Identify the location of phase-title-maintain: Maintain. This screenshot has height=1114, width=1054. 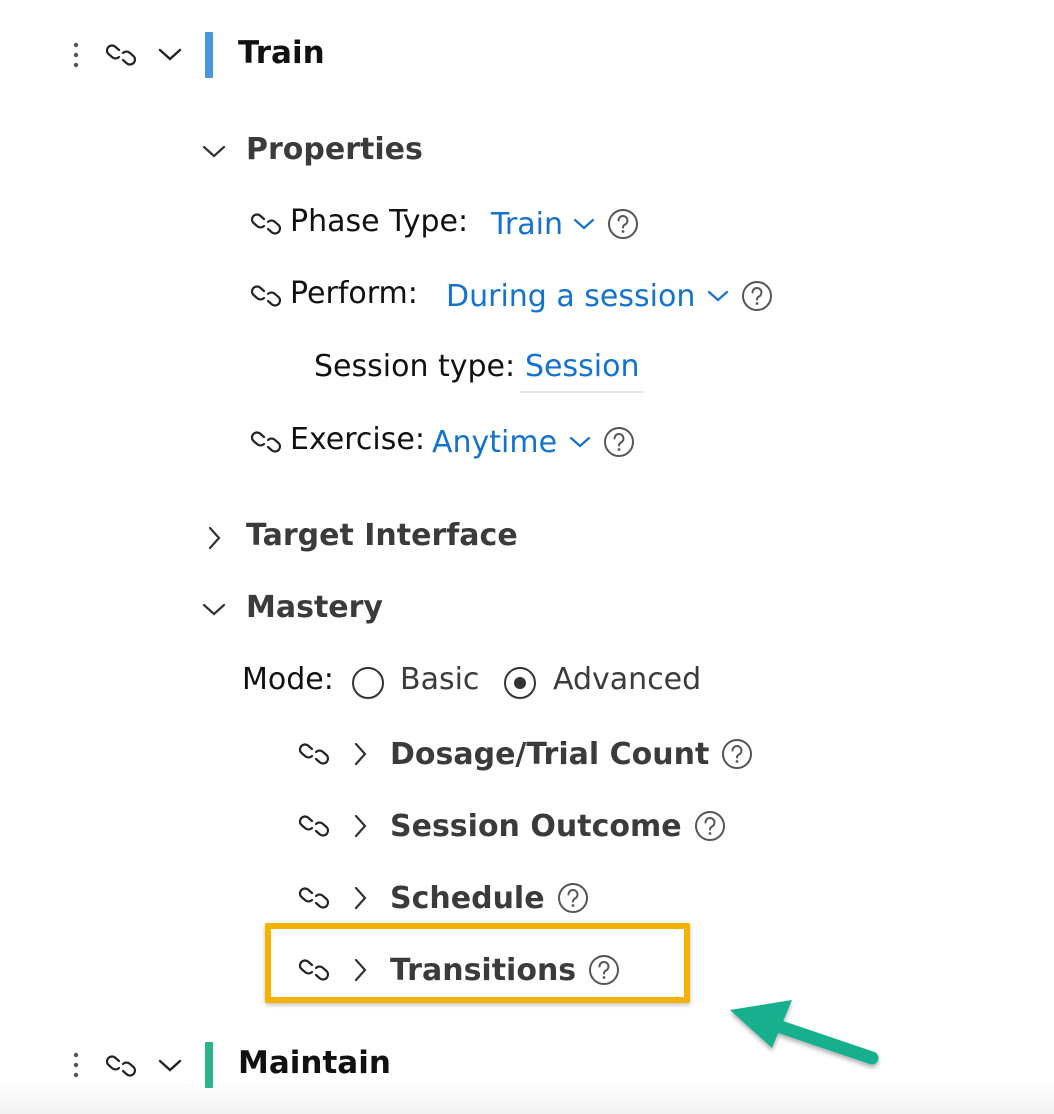
(314, 1063).